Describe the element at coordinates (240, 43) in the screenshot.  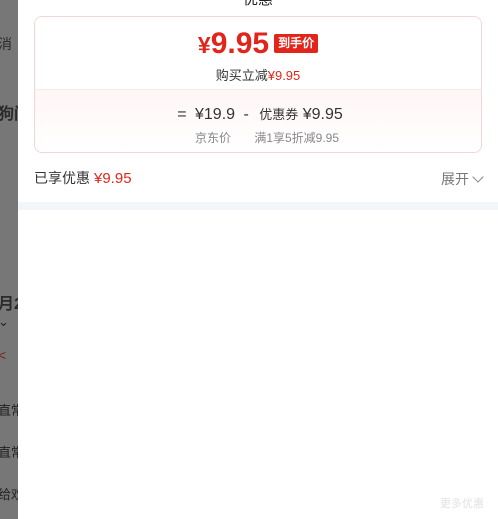
I see `final-price: 9.95` at that location.